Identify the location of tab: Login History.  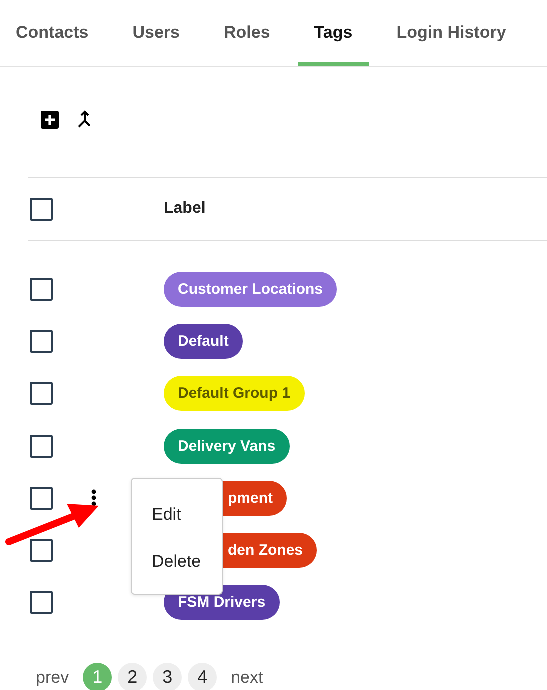
(451, 33).